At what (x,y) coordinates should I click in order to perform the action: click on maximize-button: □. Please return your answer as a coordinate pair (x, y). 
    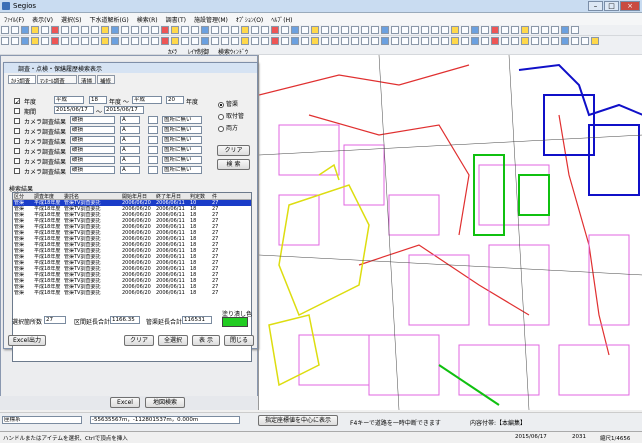
    Looking at the image, I should click on (611, 6).